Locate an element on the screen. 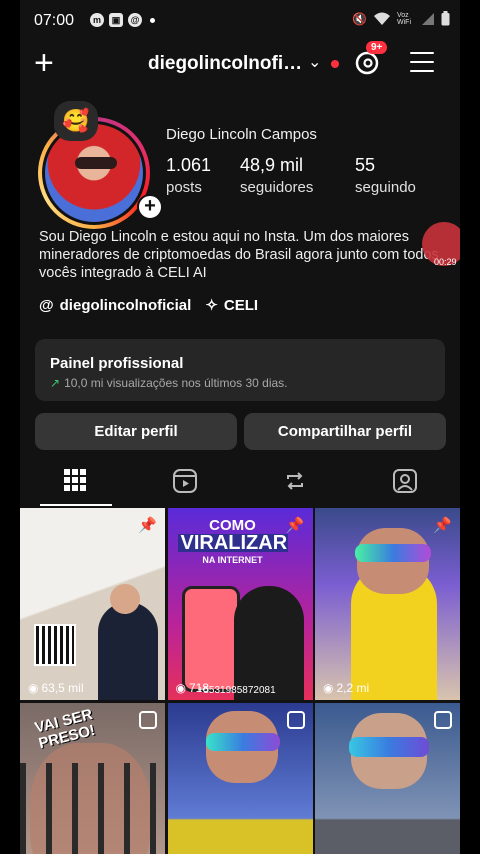 The height and width of the screenshot is (854, 480). profile-full-name: Diego Lincoln Campos is located at coordinates (241, 134).